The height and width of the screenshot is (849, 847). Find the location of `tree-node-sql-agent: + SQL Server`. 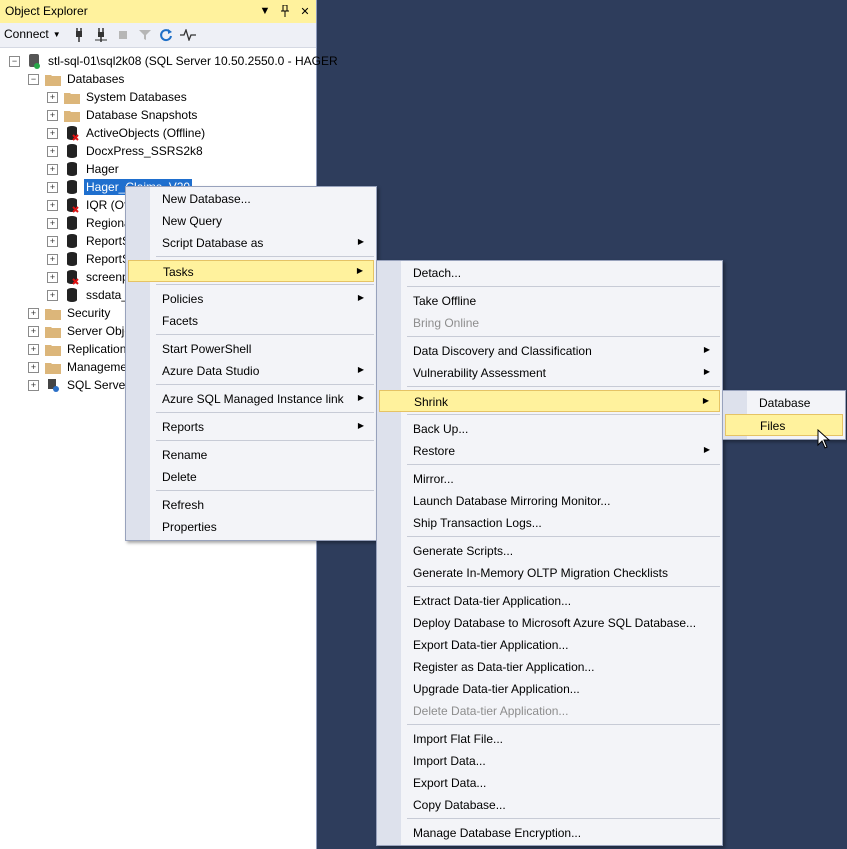

tree-node-sql-agent: + SQL Server is located at coordinates (79, 385).